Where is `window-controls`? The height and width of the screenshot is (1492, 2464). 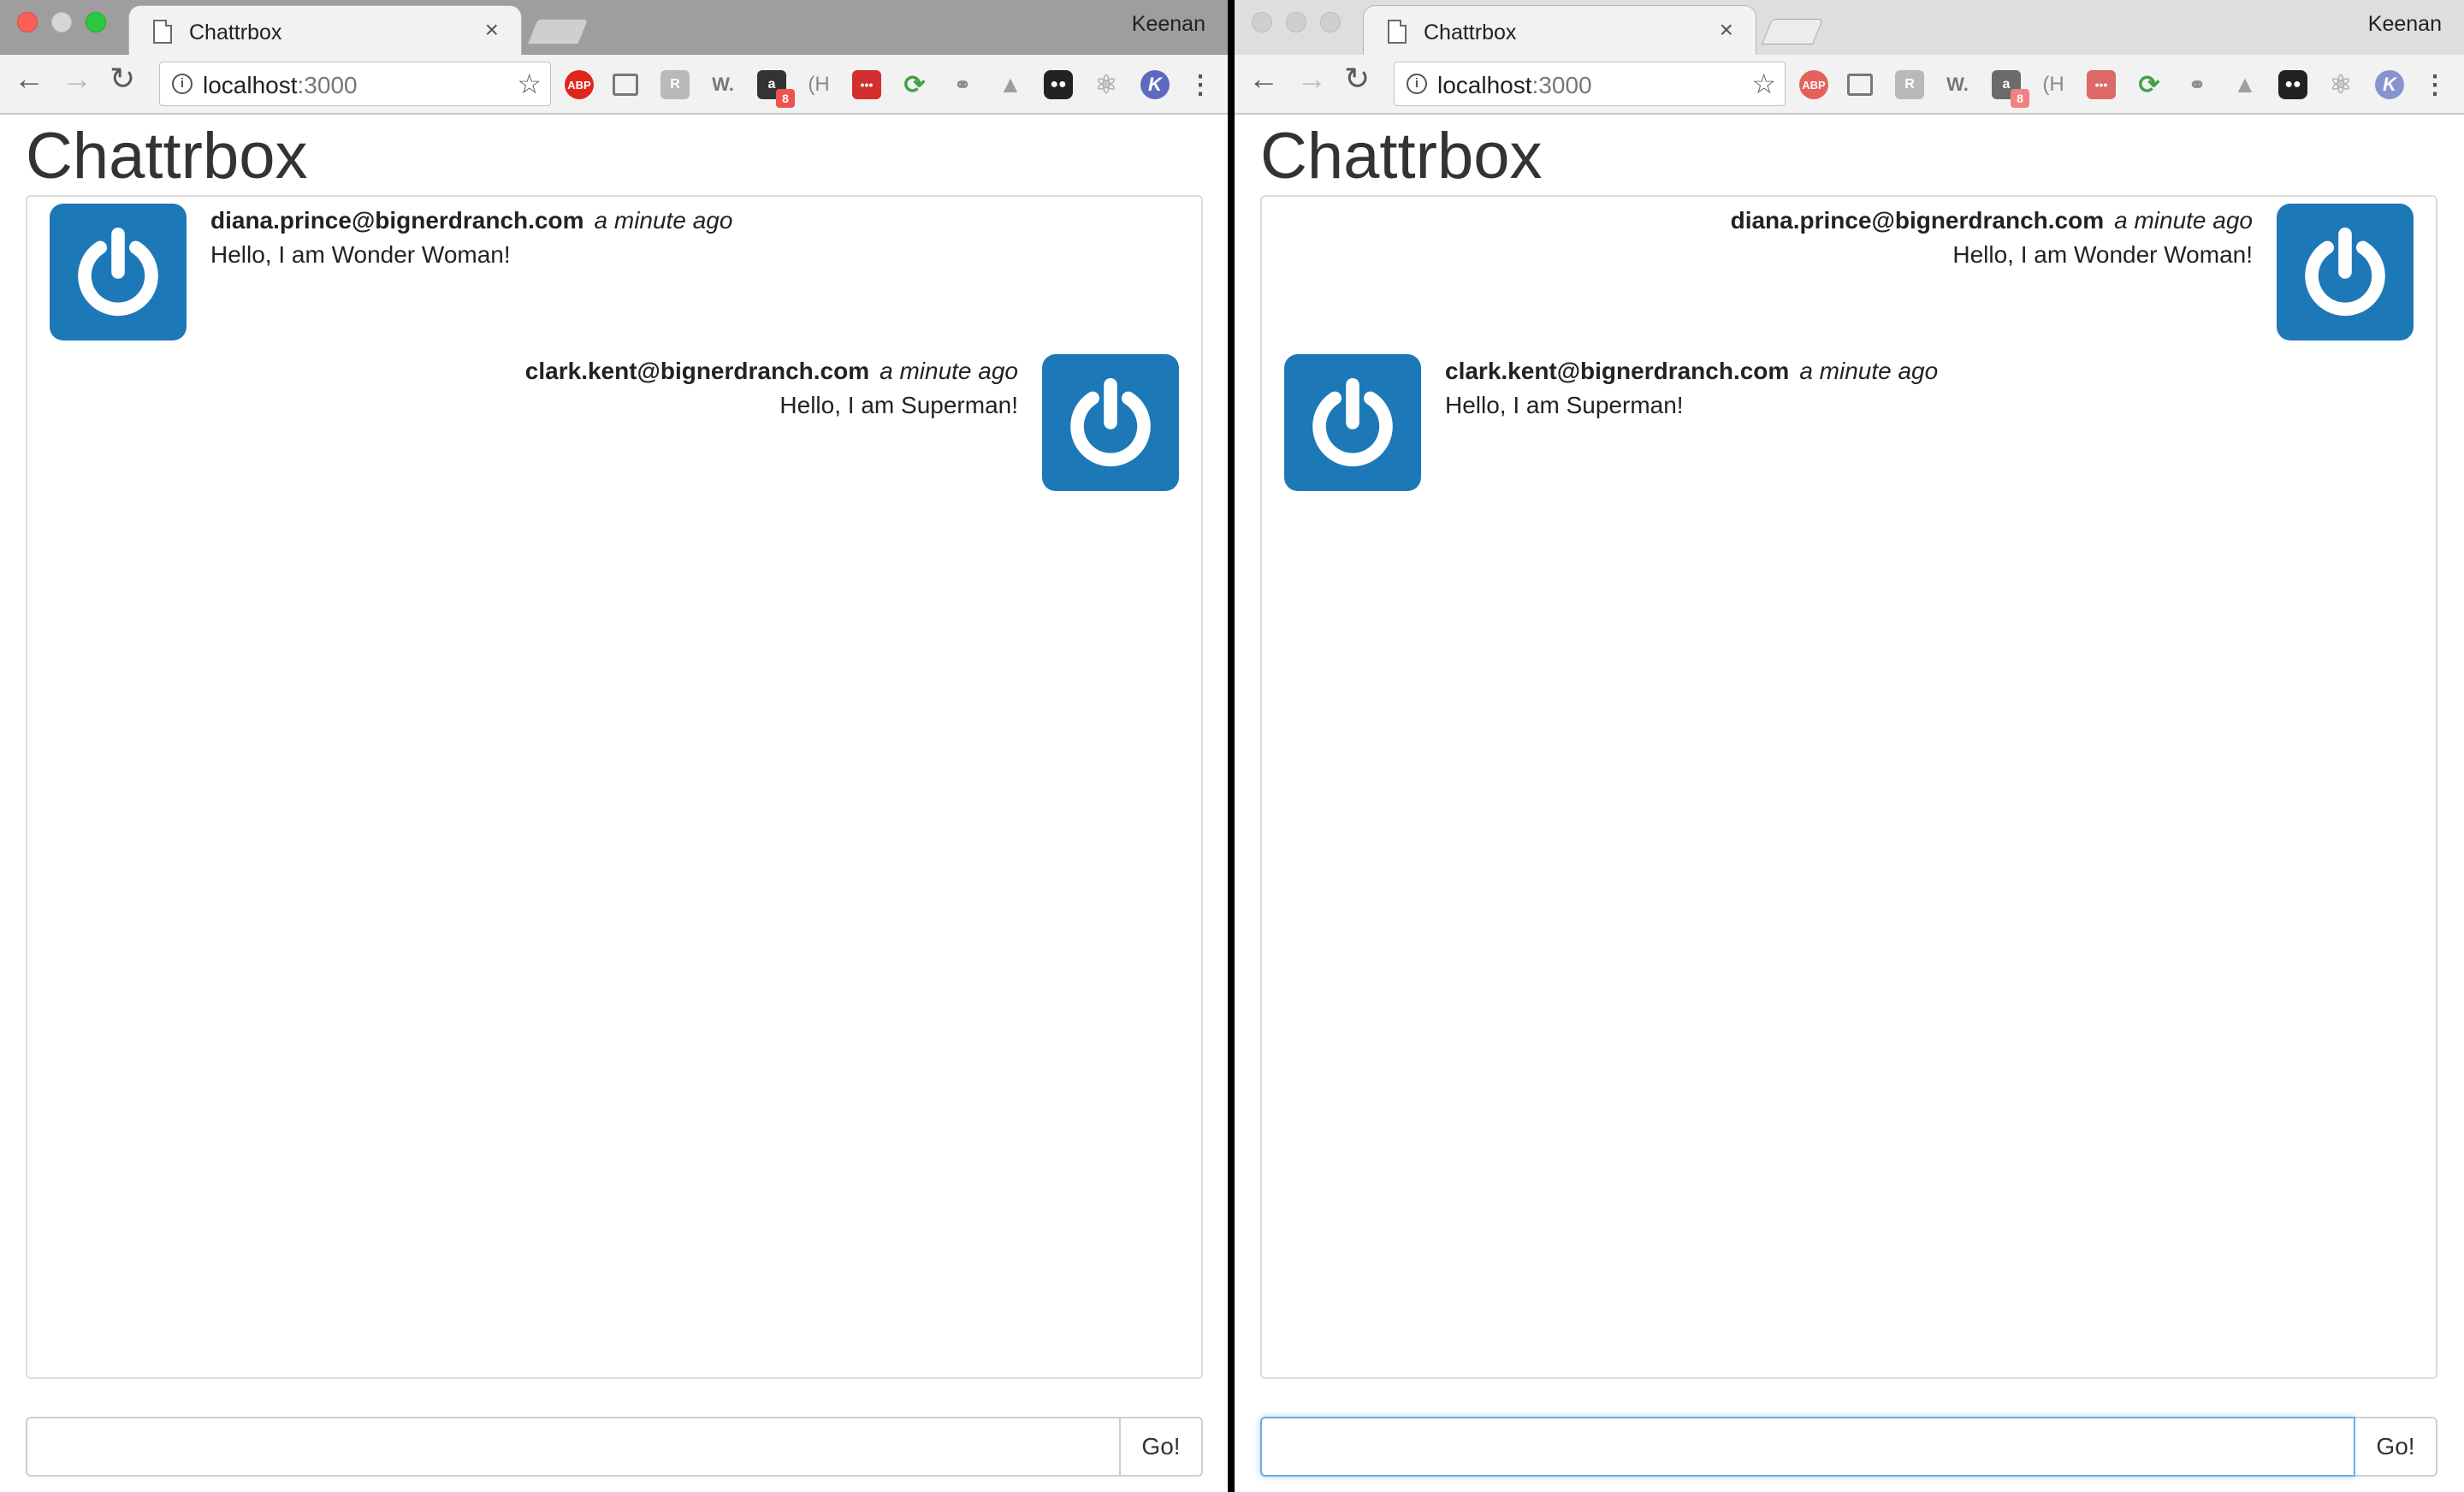
window-controls is located at coordinates (1296, 22).